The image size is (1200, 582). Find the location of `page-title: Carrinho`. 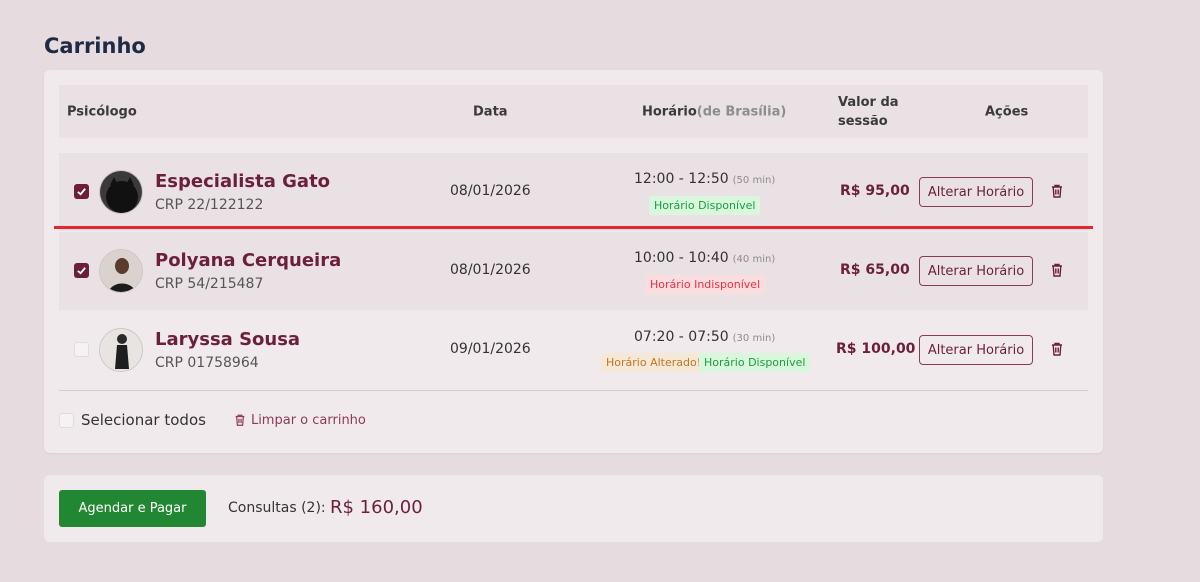

page-title: Carrinho is located at coordinates (95, 46).